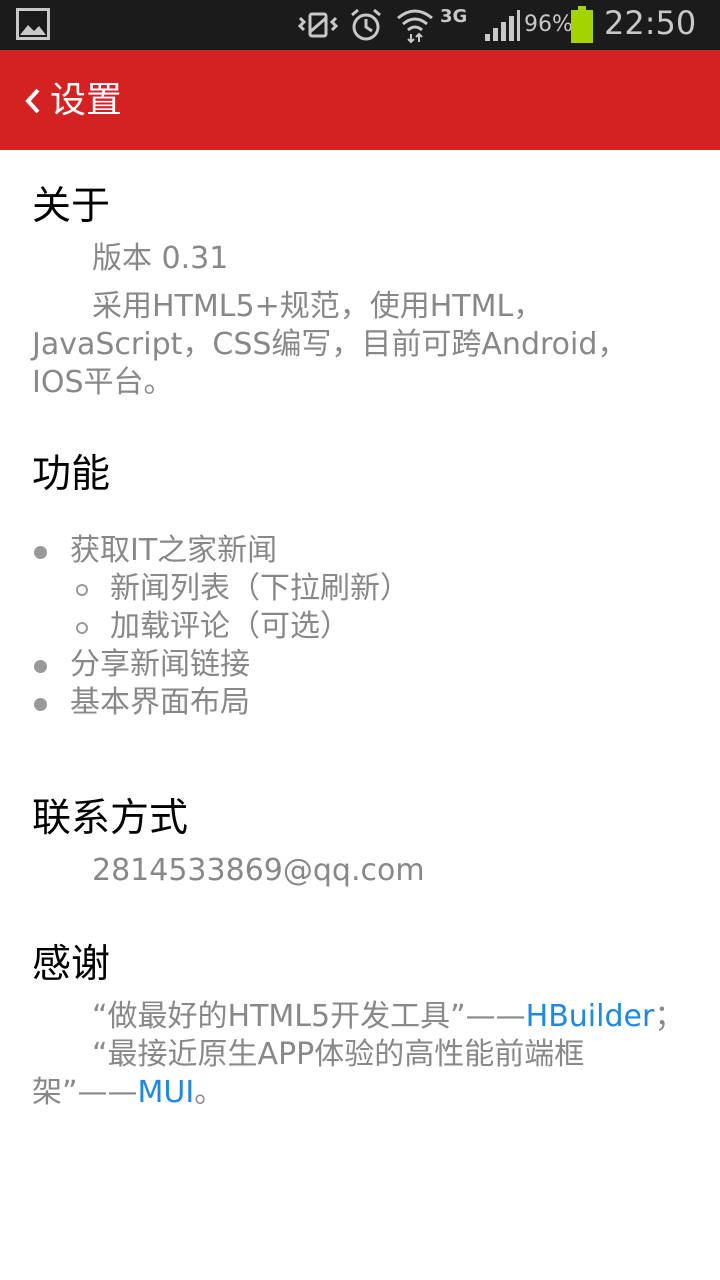 The height and width of the screenshot is (1280, 720). I want to click on thanks-line-1-suffix: ；, so click(669, 1016).